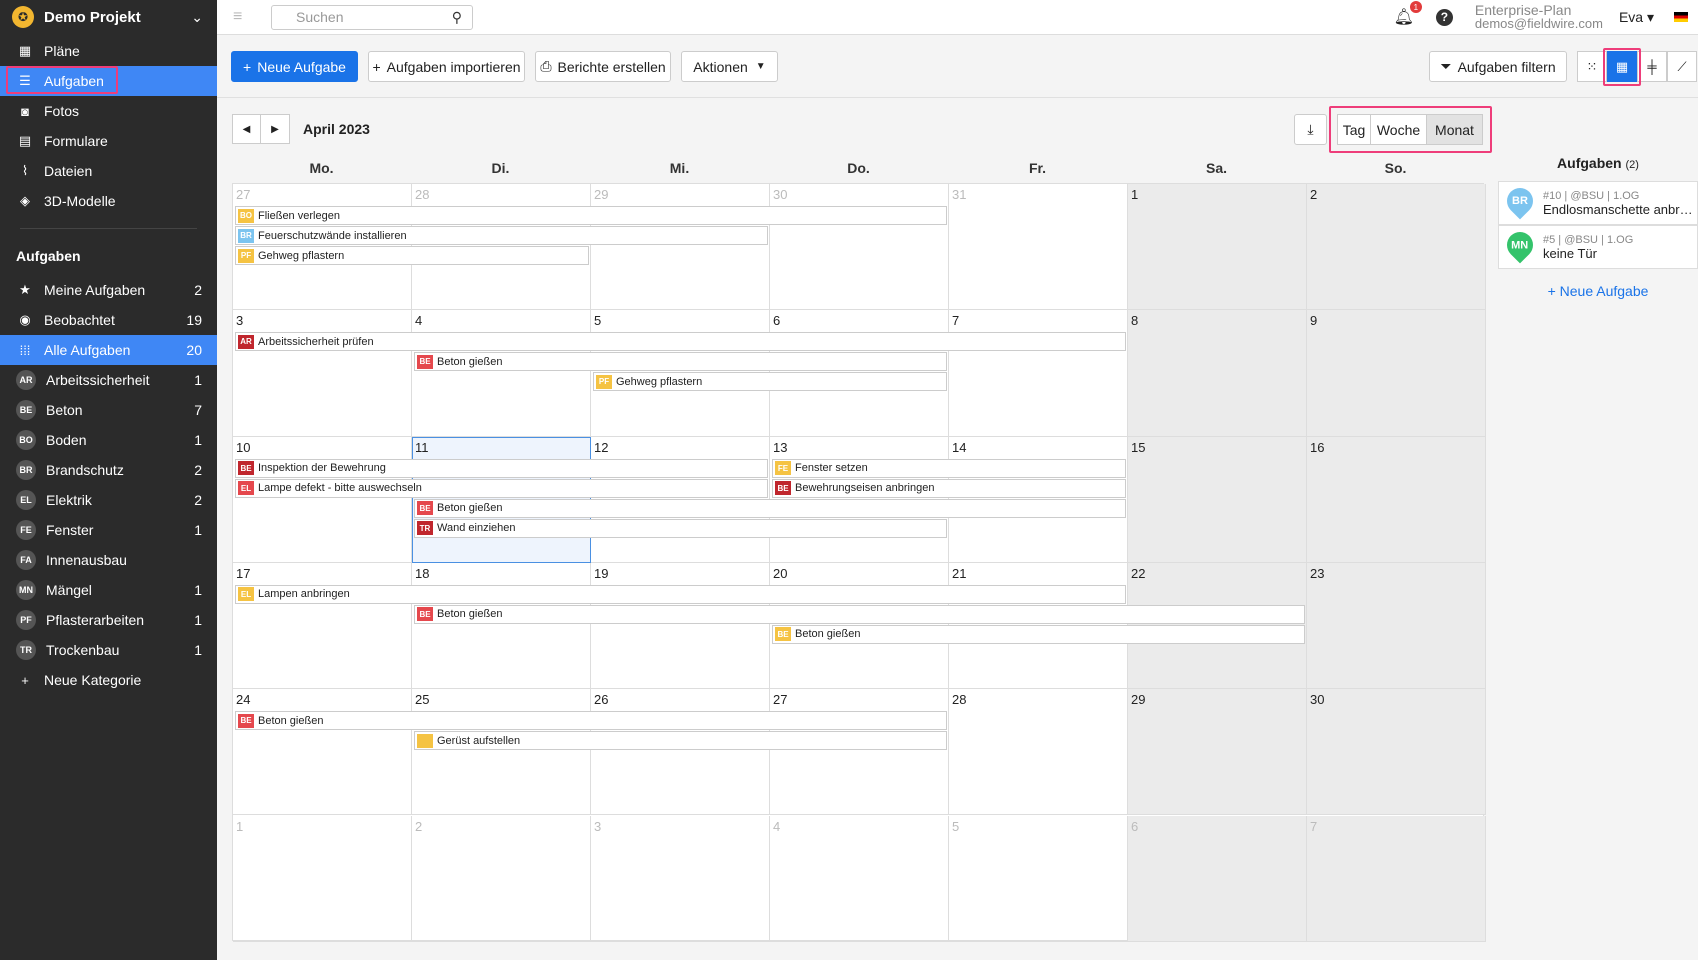 The image size is (1698, 960). I want to click on category-be: BE Beton 7, so click(108, 410).